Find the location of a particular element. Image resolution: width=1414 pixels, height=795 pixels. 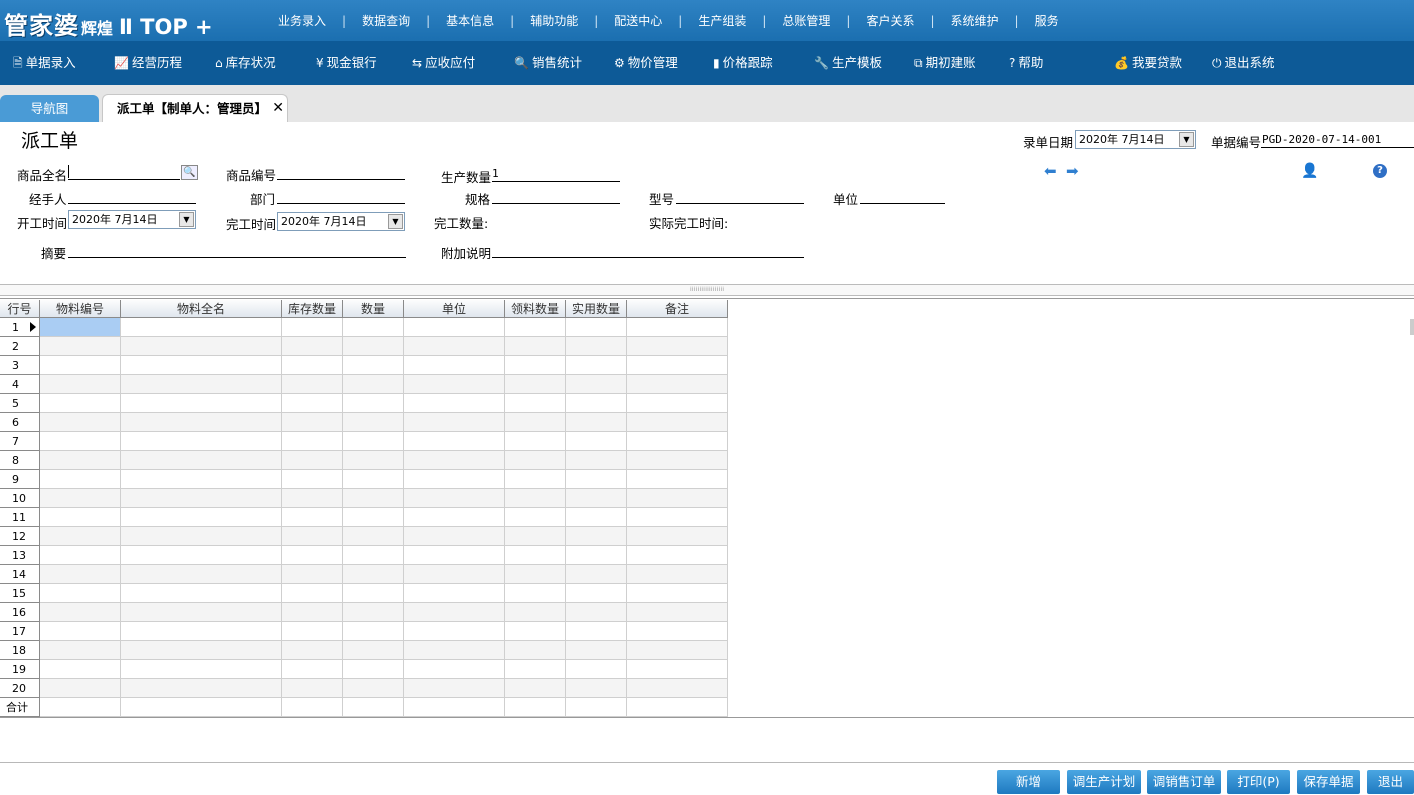

start-time-picker: 2020年 7月14日 ▼ is located at coordinates (132, 219).